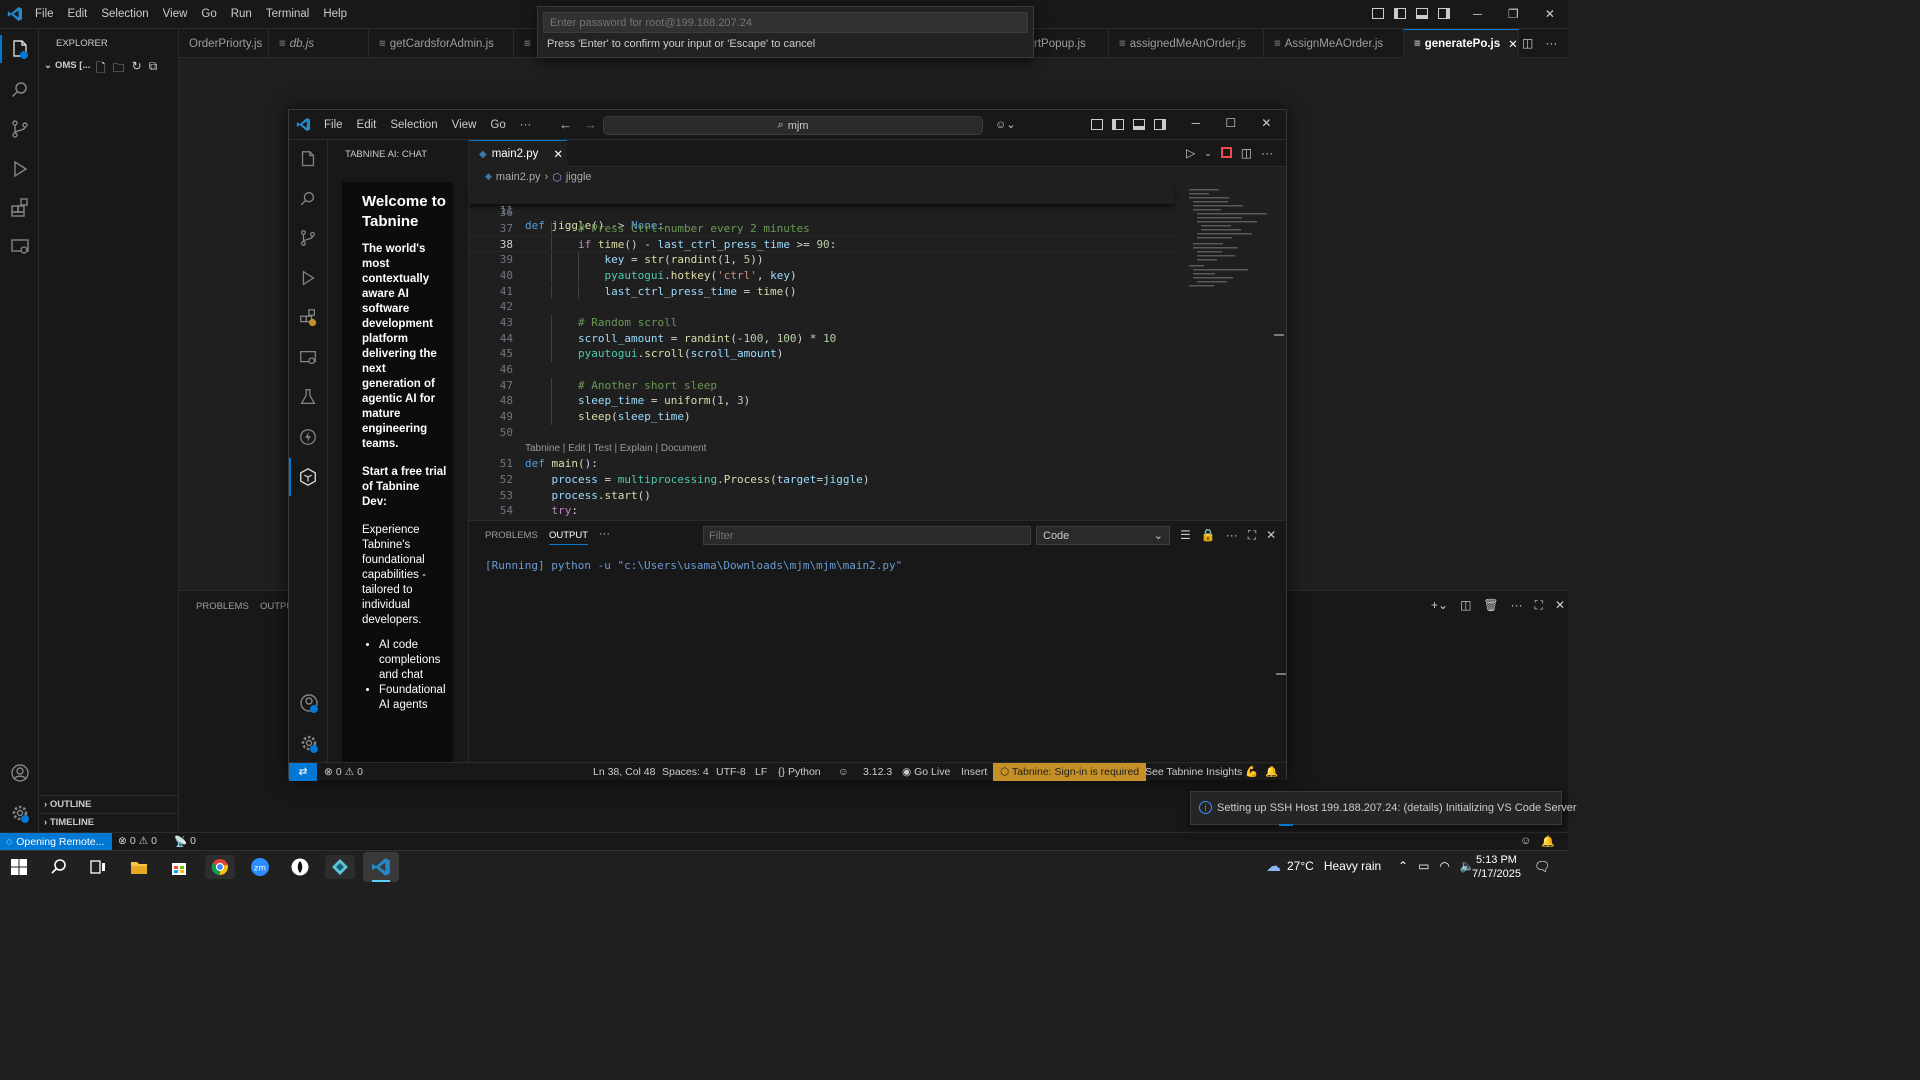  Describe the element at coordinates (300, 867) in the screenshot. I see `app-leaf-icon` at that location.